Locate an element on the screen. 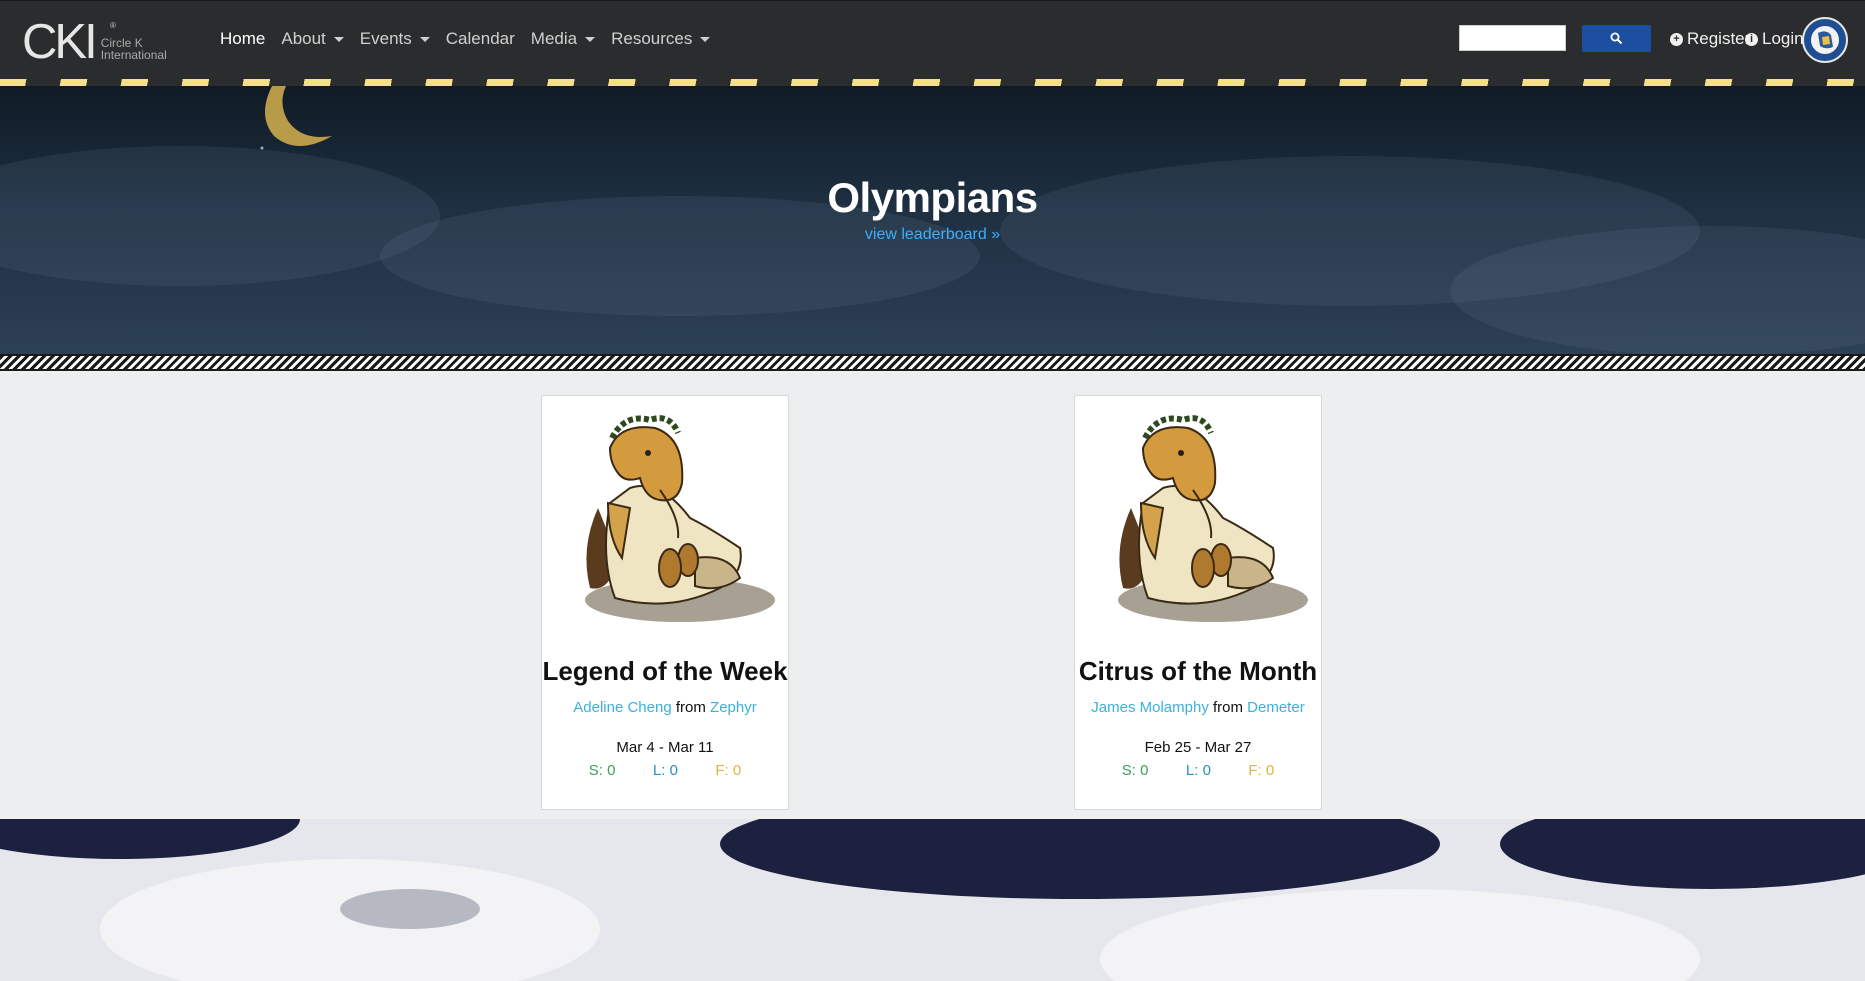 The image size is (1865, 981). nav-media: Media is located at coordinates (563, 39).